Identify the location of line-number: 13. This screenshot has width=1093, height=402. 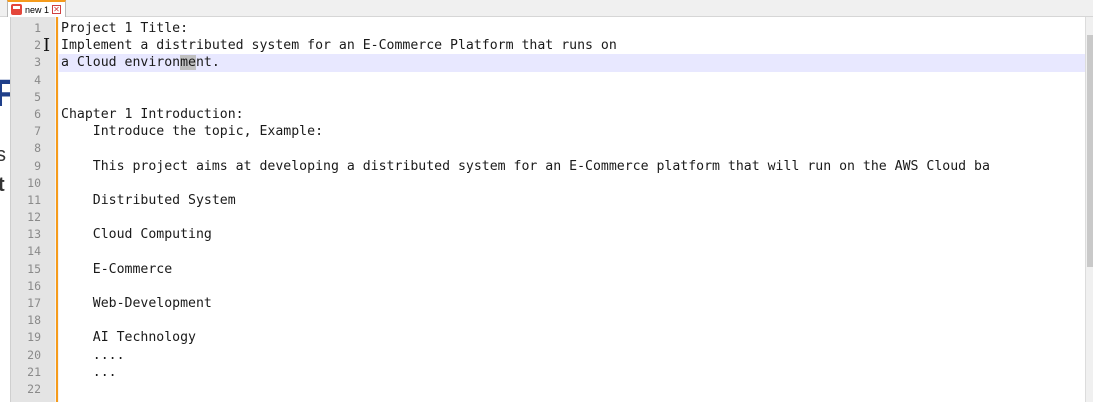
(34, 234).